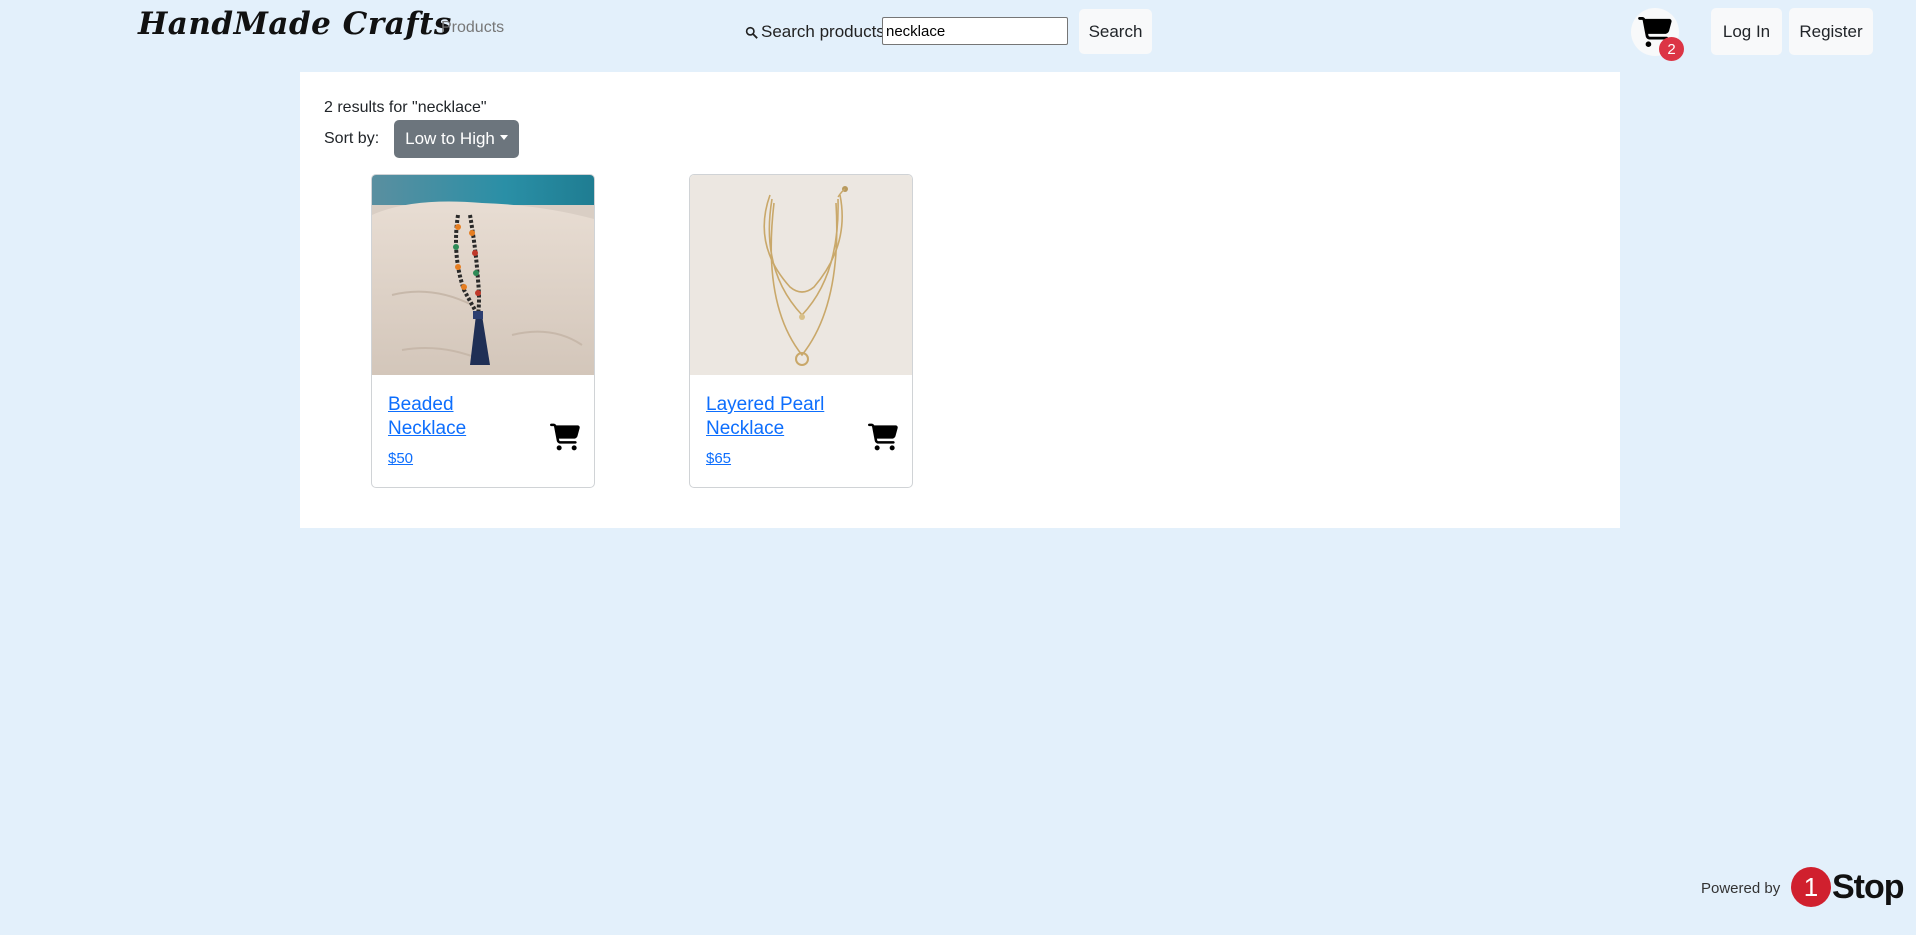  I want to click on logo-number: 1, so click(1811, 887).